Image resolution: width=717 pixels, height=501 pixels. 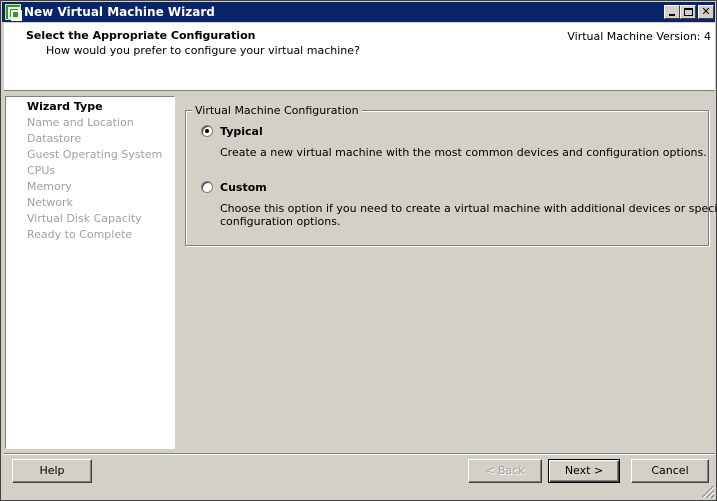 I want to click on cancel-button: Cancel, so click(x=670, y=471).